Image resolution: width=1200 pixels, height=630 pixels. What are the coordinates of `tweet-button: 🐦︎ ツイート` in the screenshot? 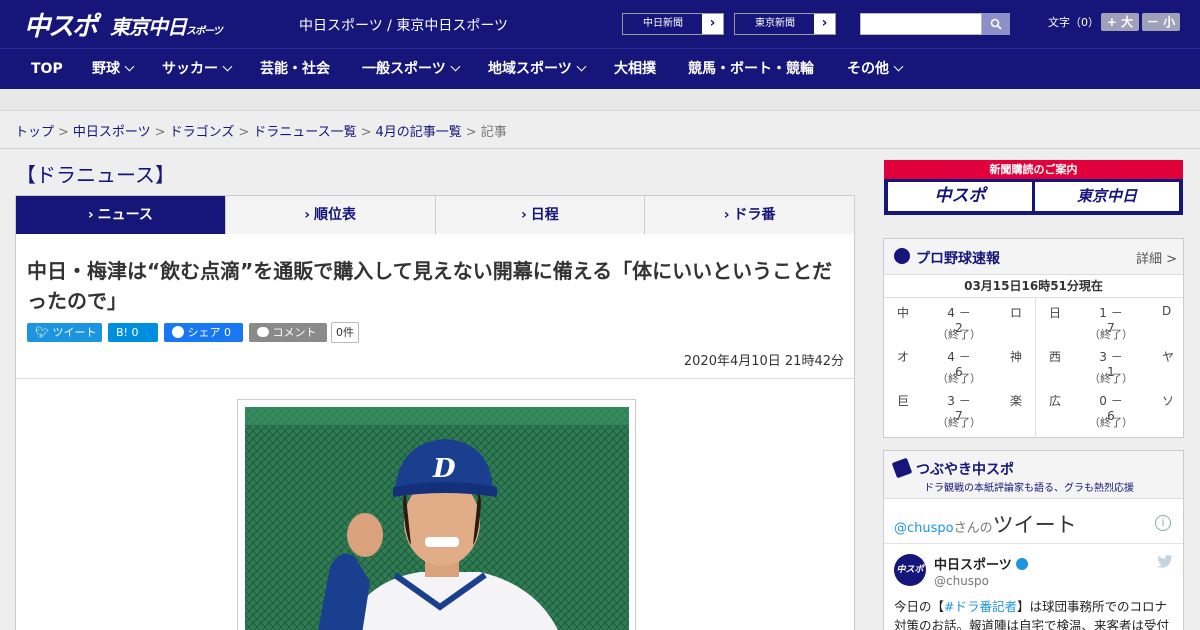 It's located at (64, 332).